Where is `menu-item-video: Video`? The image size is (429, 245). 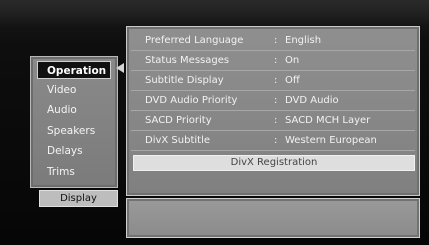 menu-item-video: Video is located at coordinates (74, 90).